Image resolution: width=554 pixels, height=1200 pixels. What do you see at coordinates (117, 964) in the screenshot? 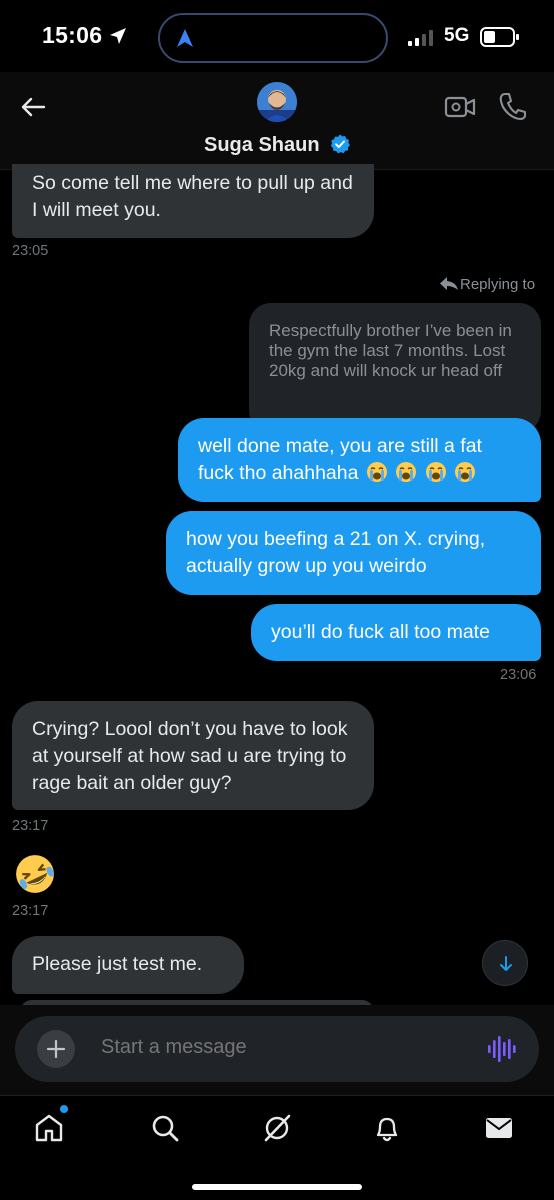
I see `message-text: Please just test me.` at bounding box center [117, 964].